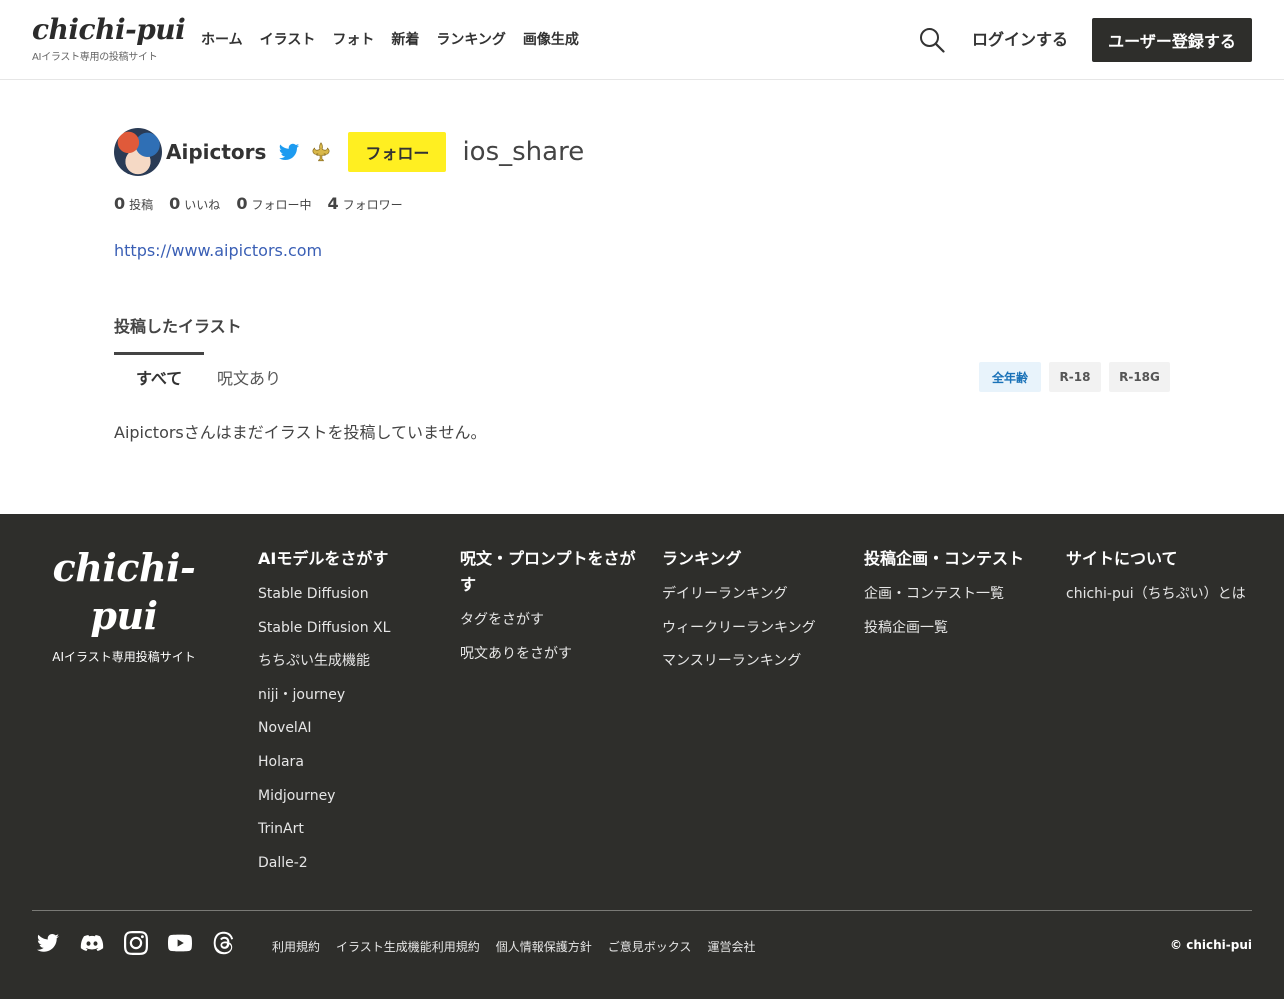 The width and height of the screenshot is (1284, 999). I want to click on footer-link: Dalle-2, so click(348, 863).